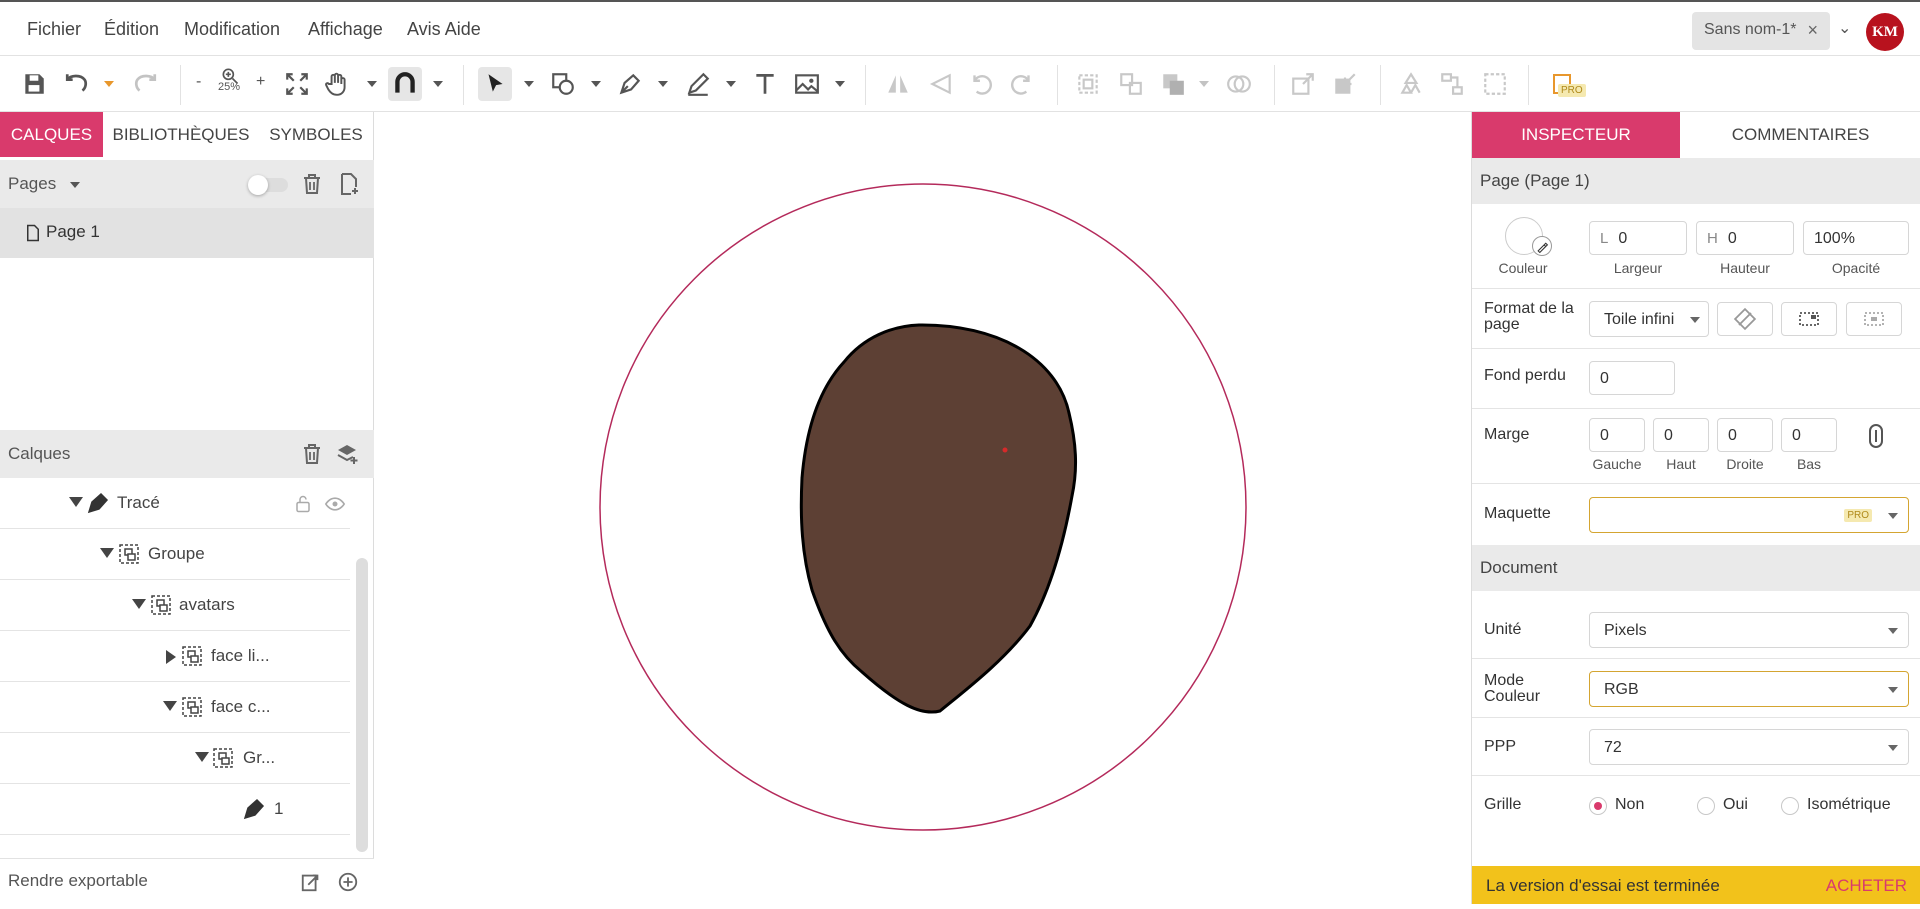 The image size is (1920, 909). Describe the element at coordinates (1745, 435) in the screenshot. I see `margin-right-field: 0` at that location.